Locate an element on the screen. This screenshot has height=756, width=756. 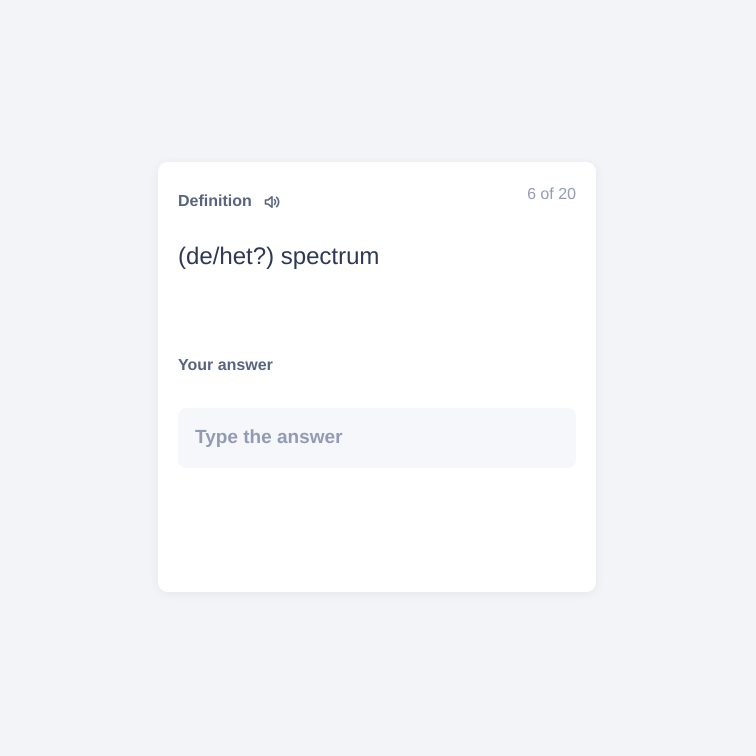
speaker-icon is located at coordinates (272, 202).